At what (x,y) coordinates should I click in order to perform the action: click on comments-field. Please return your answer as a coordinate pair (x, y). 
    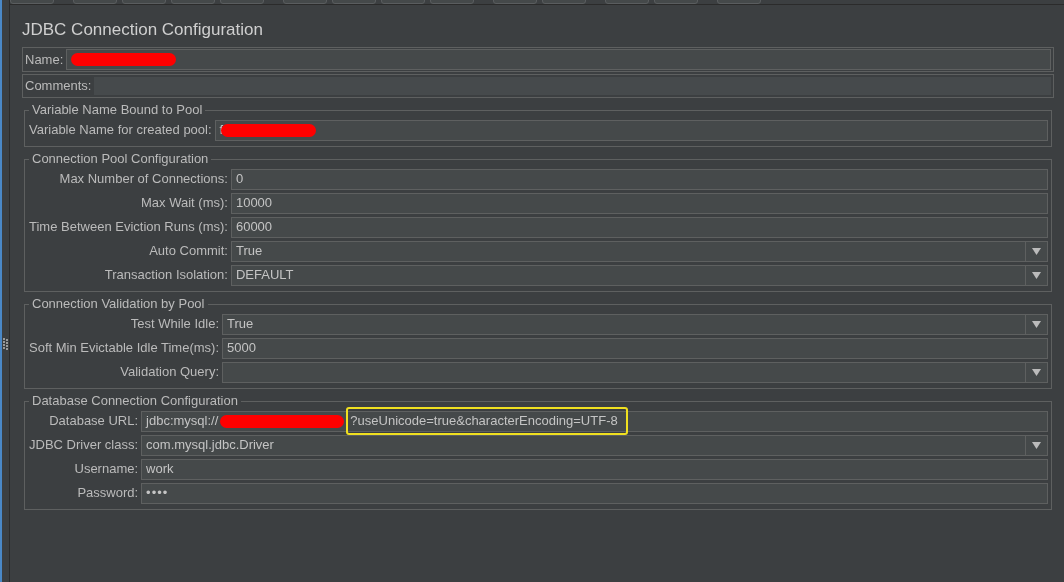
    Looking at the image, I should click on (572, 85).